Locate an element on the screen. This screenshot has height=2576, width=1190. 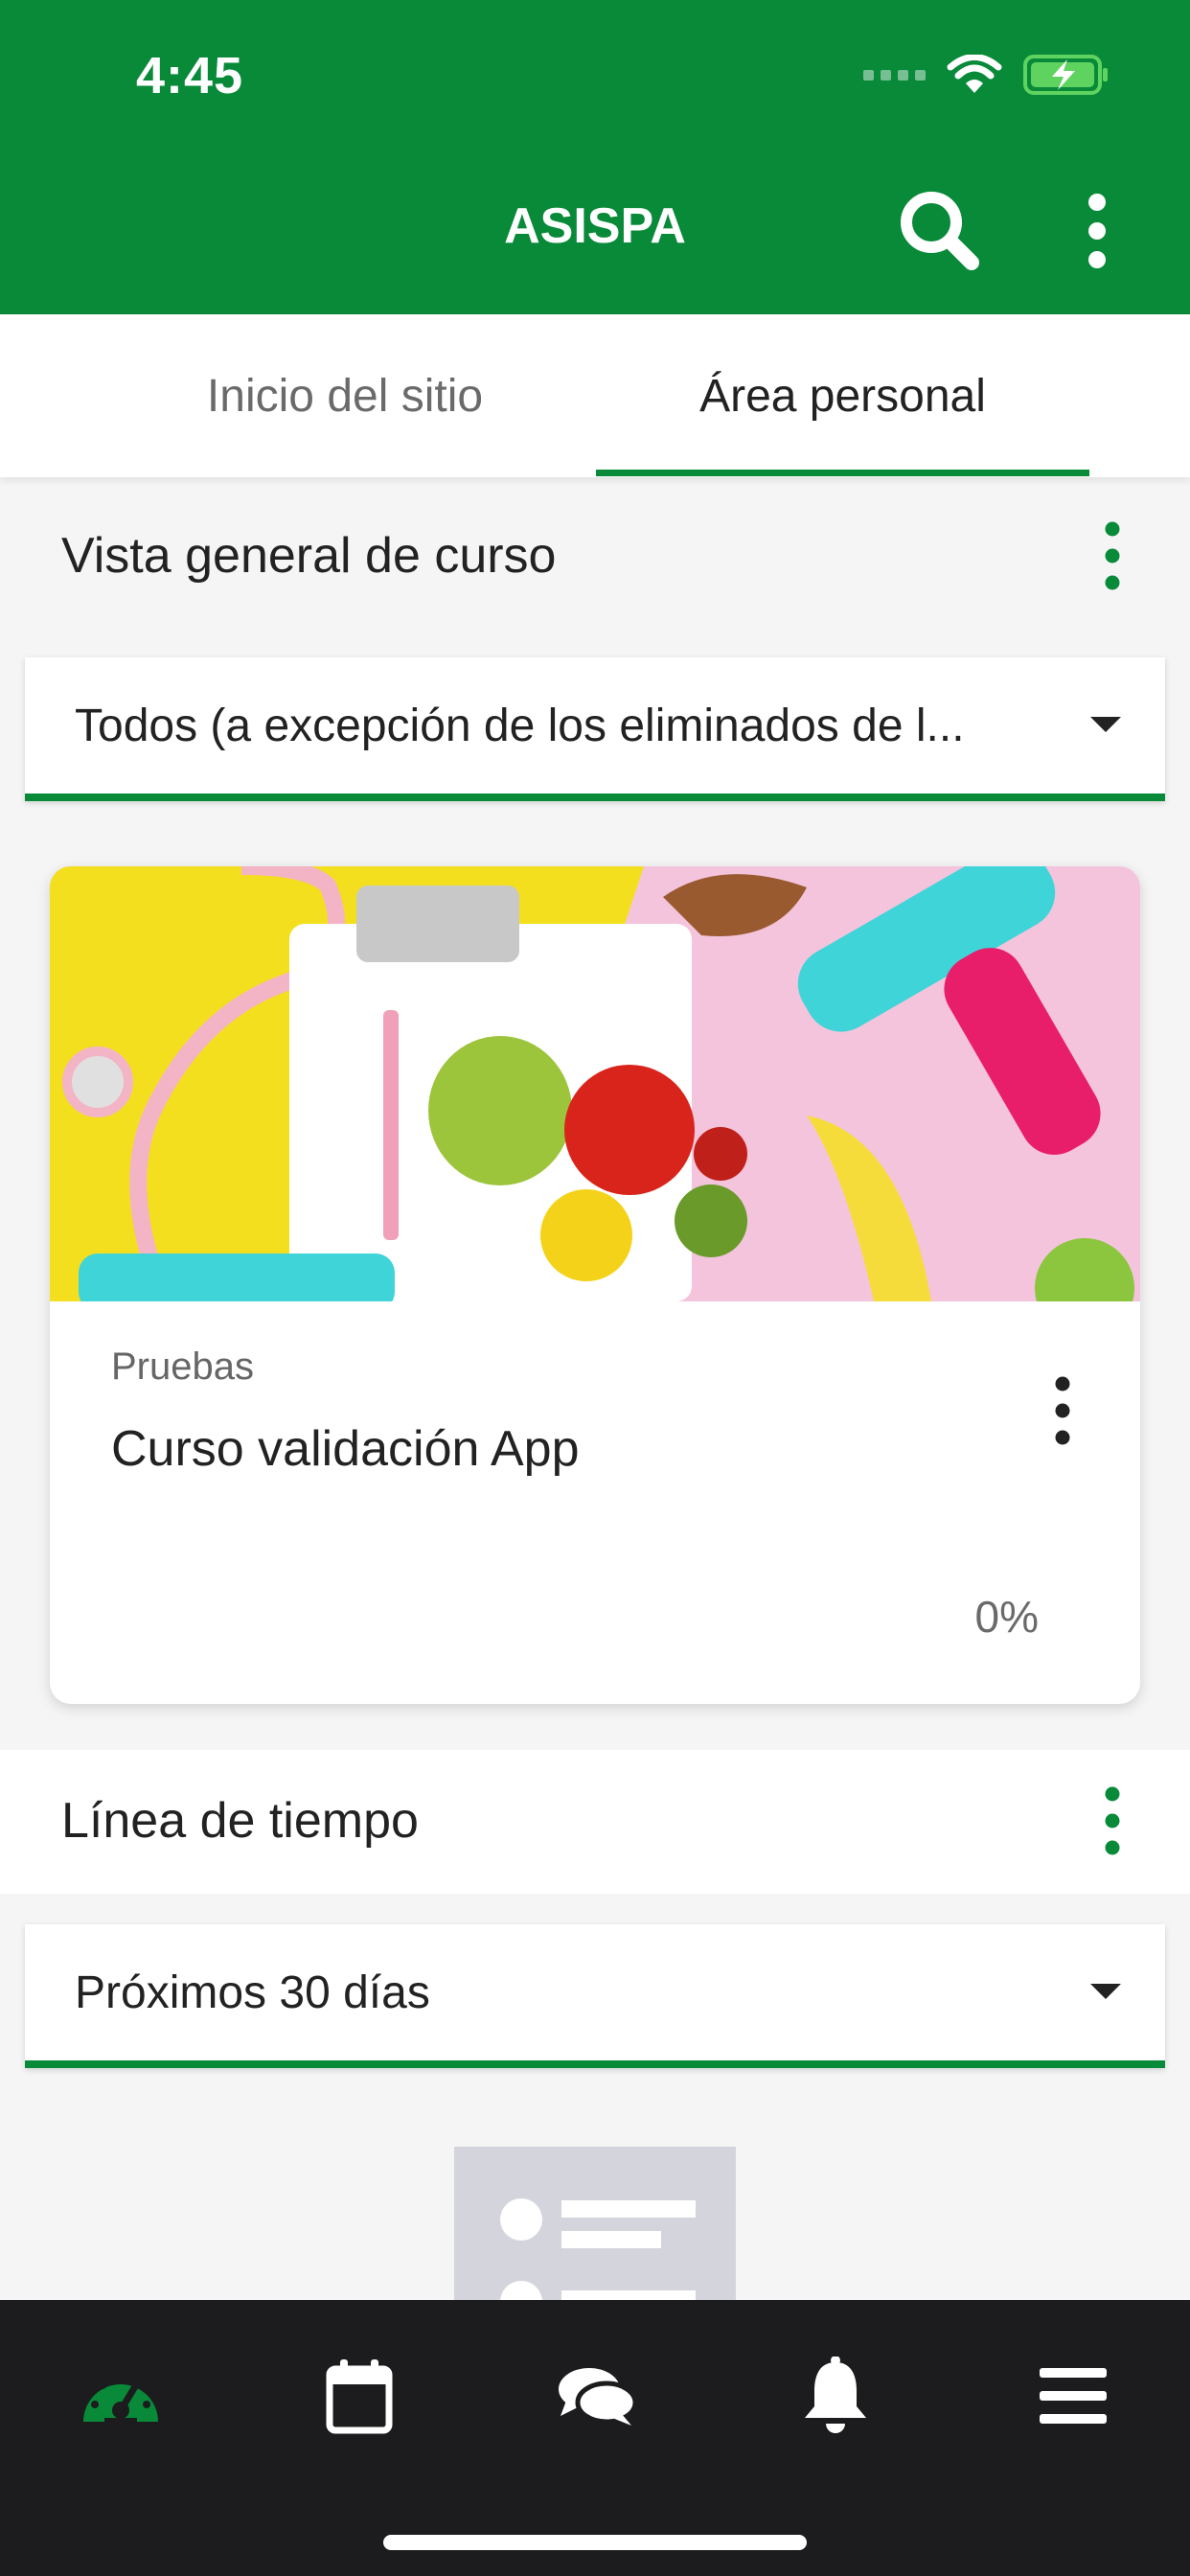
status-indicators is located at coordinates (986, 75).